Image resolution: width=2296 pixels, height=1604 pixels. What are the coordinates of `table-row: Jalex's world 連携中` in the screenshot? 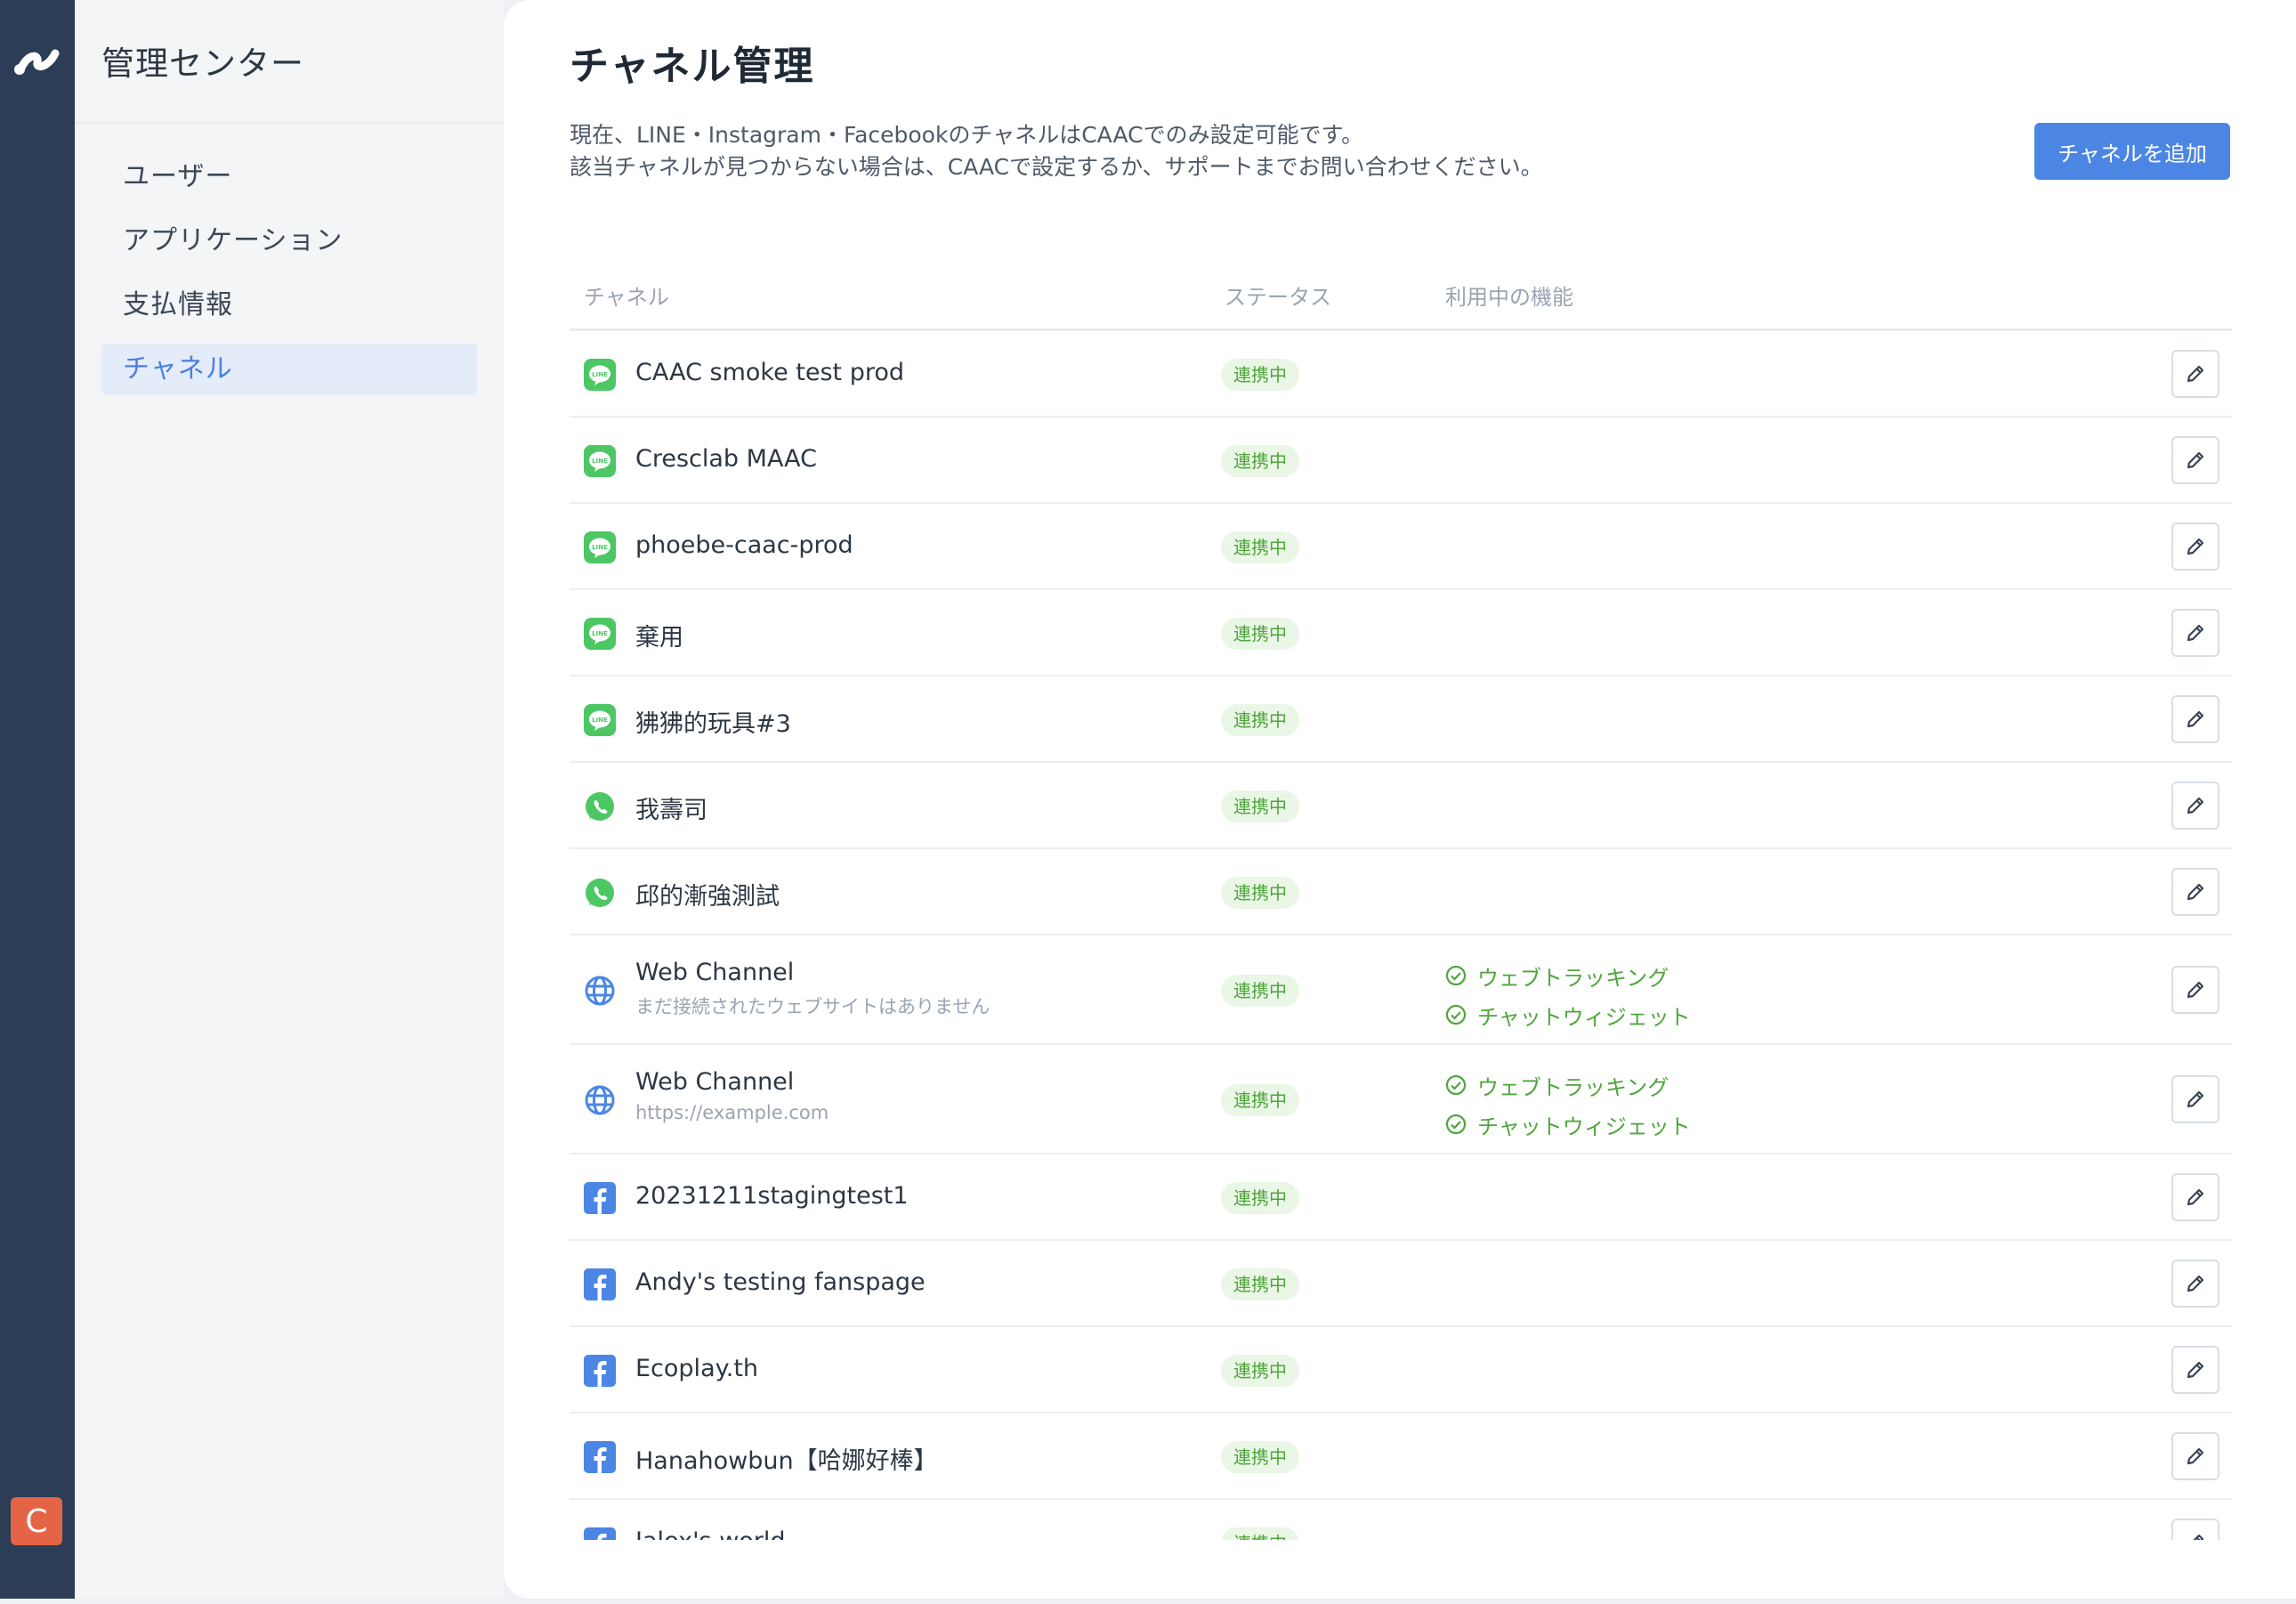 It's located at (1401, 1520).